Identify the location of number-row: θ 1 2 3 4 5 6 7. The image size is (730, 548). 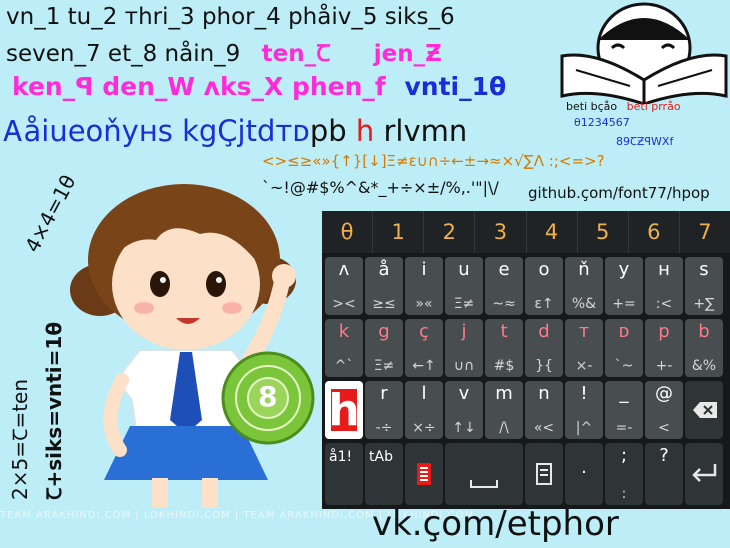
(526, 232).